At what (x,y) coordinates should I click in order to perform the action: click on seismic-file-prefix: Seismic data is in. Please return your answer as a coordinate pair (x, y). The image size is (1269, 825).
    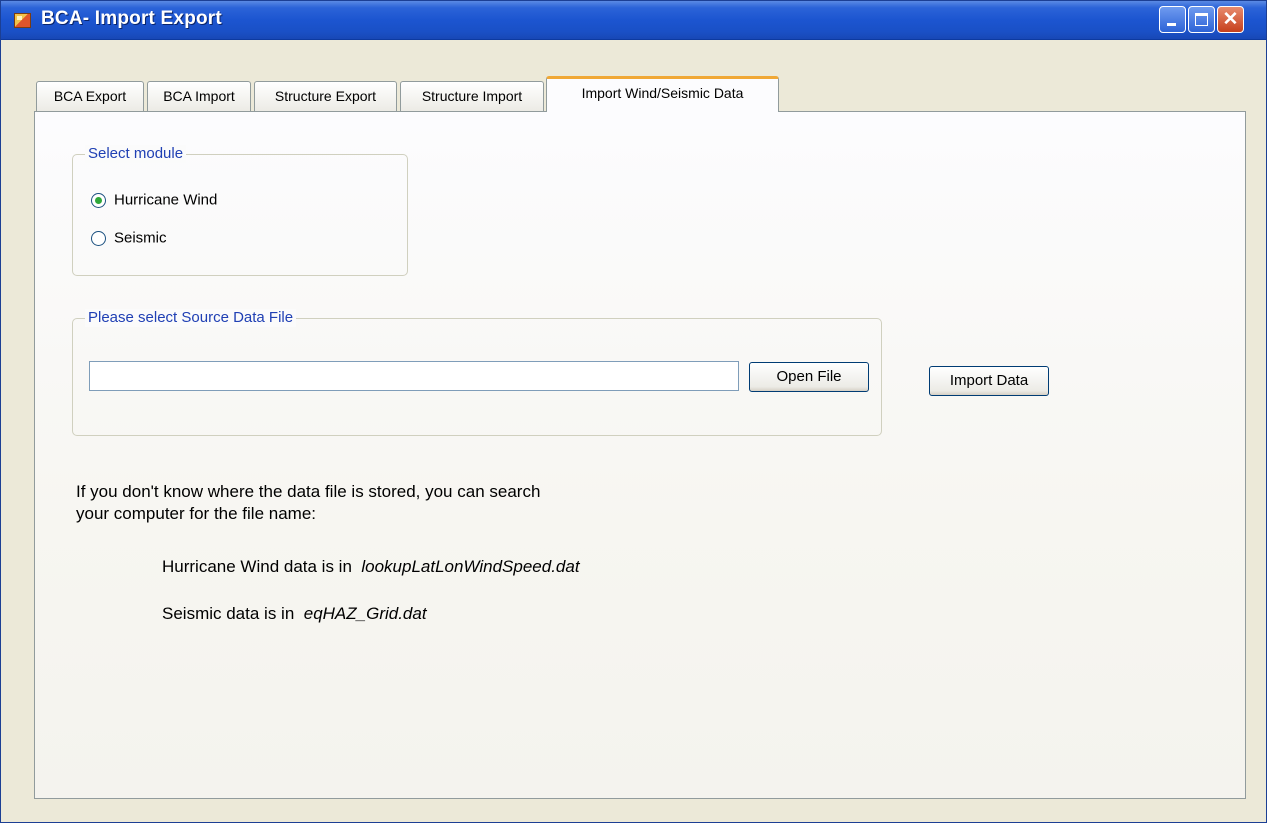
    Looking at the image, I should click on (228, 613).